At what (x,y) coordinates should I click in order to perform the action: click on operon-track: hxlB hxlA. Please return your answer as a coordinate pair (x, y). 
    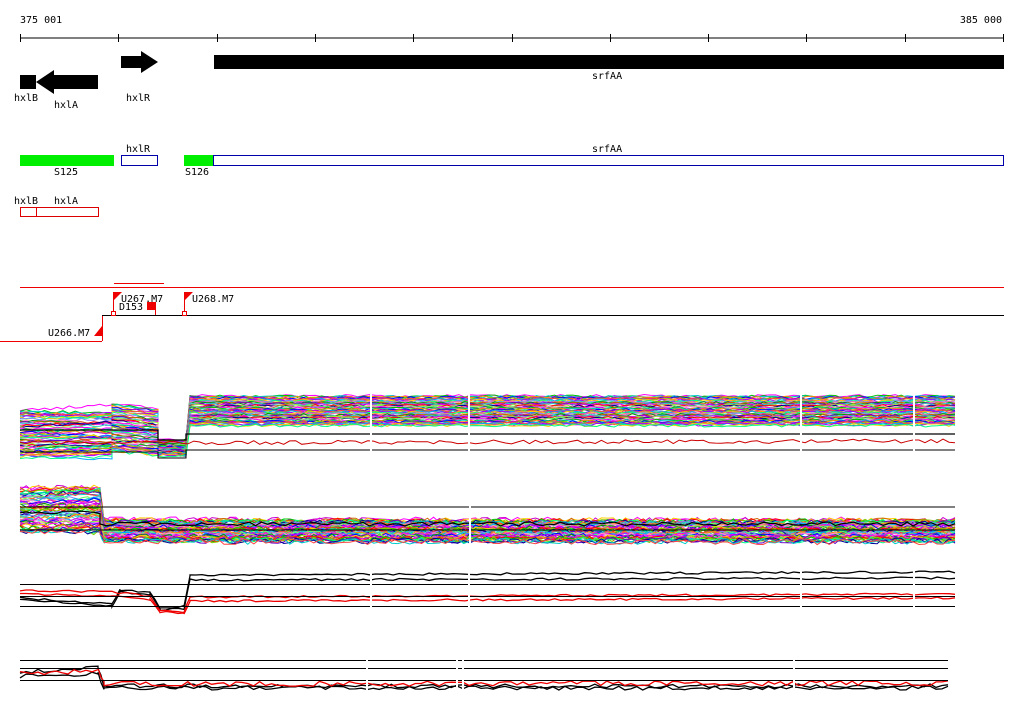
    Looking at the image, I should click on (56, 206).